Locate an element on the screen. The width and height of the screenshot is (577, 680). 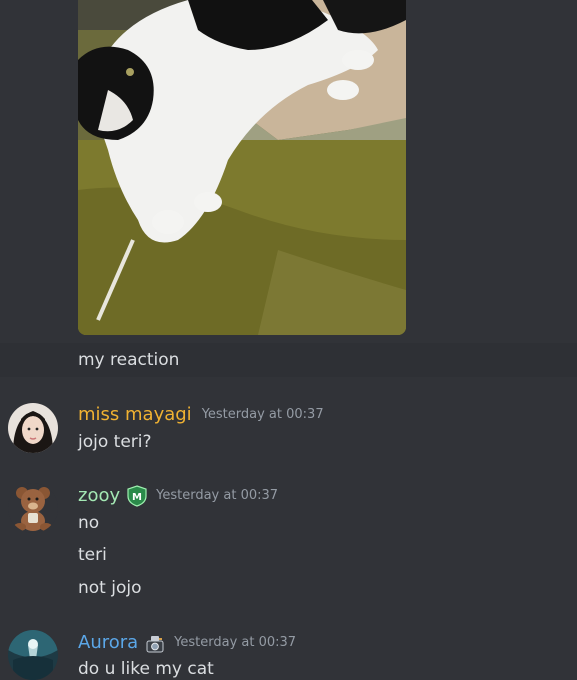
camera-badge-icon is located at coordinates (155, 643).